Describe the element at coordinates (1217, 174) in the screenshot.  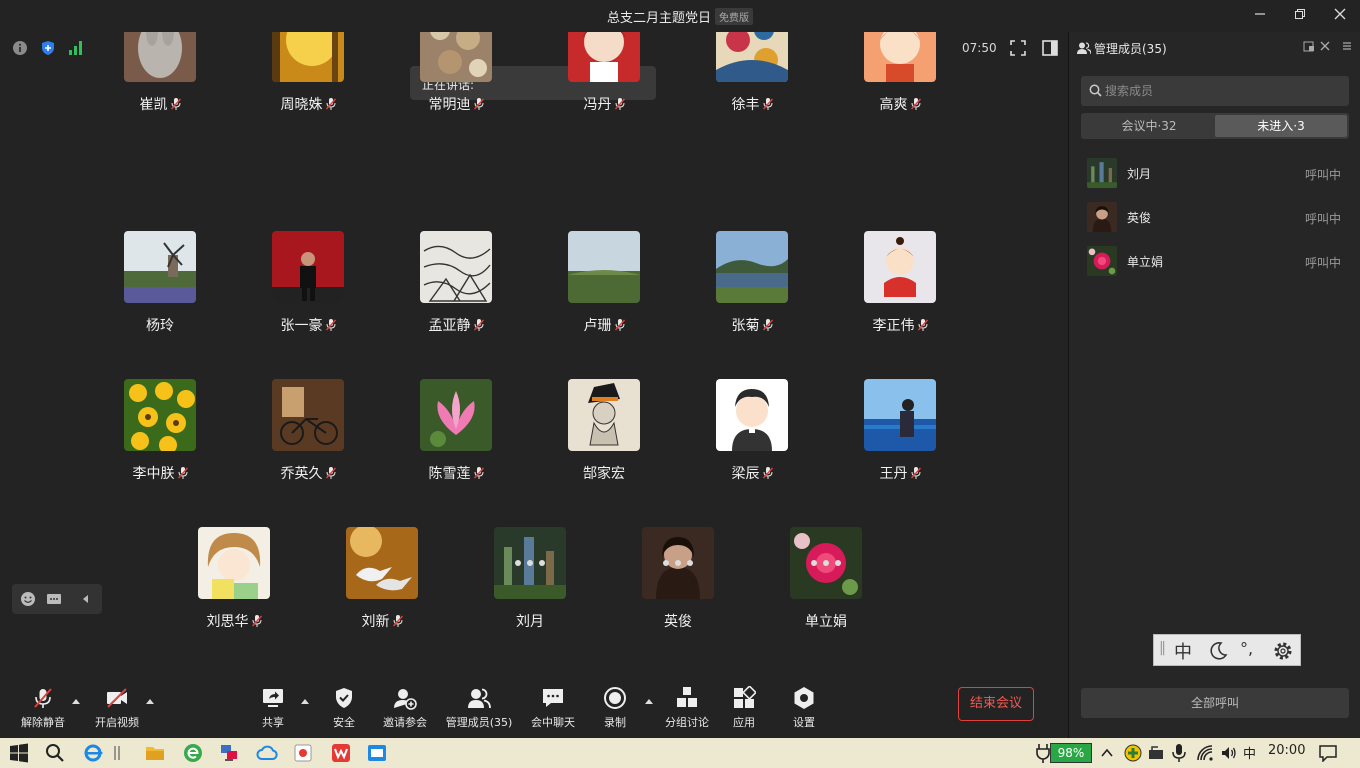
I see `member-row: 刘月 呼叫中` at that location.